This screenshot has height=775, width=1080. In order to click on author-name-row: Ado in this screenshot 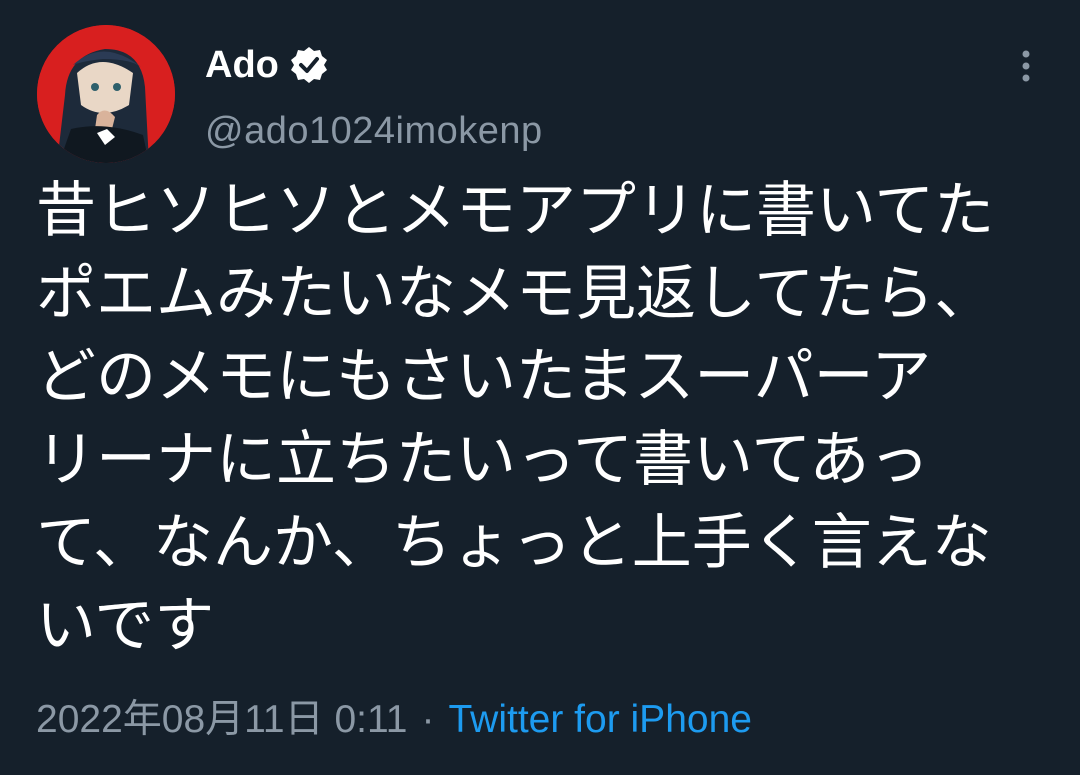, I will do `click(267, 65)`.